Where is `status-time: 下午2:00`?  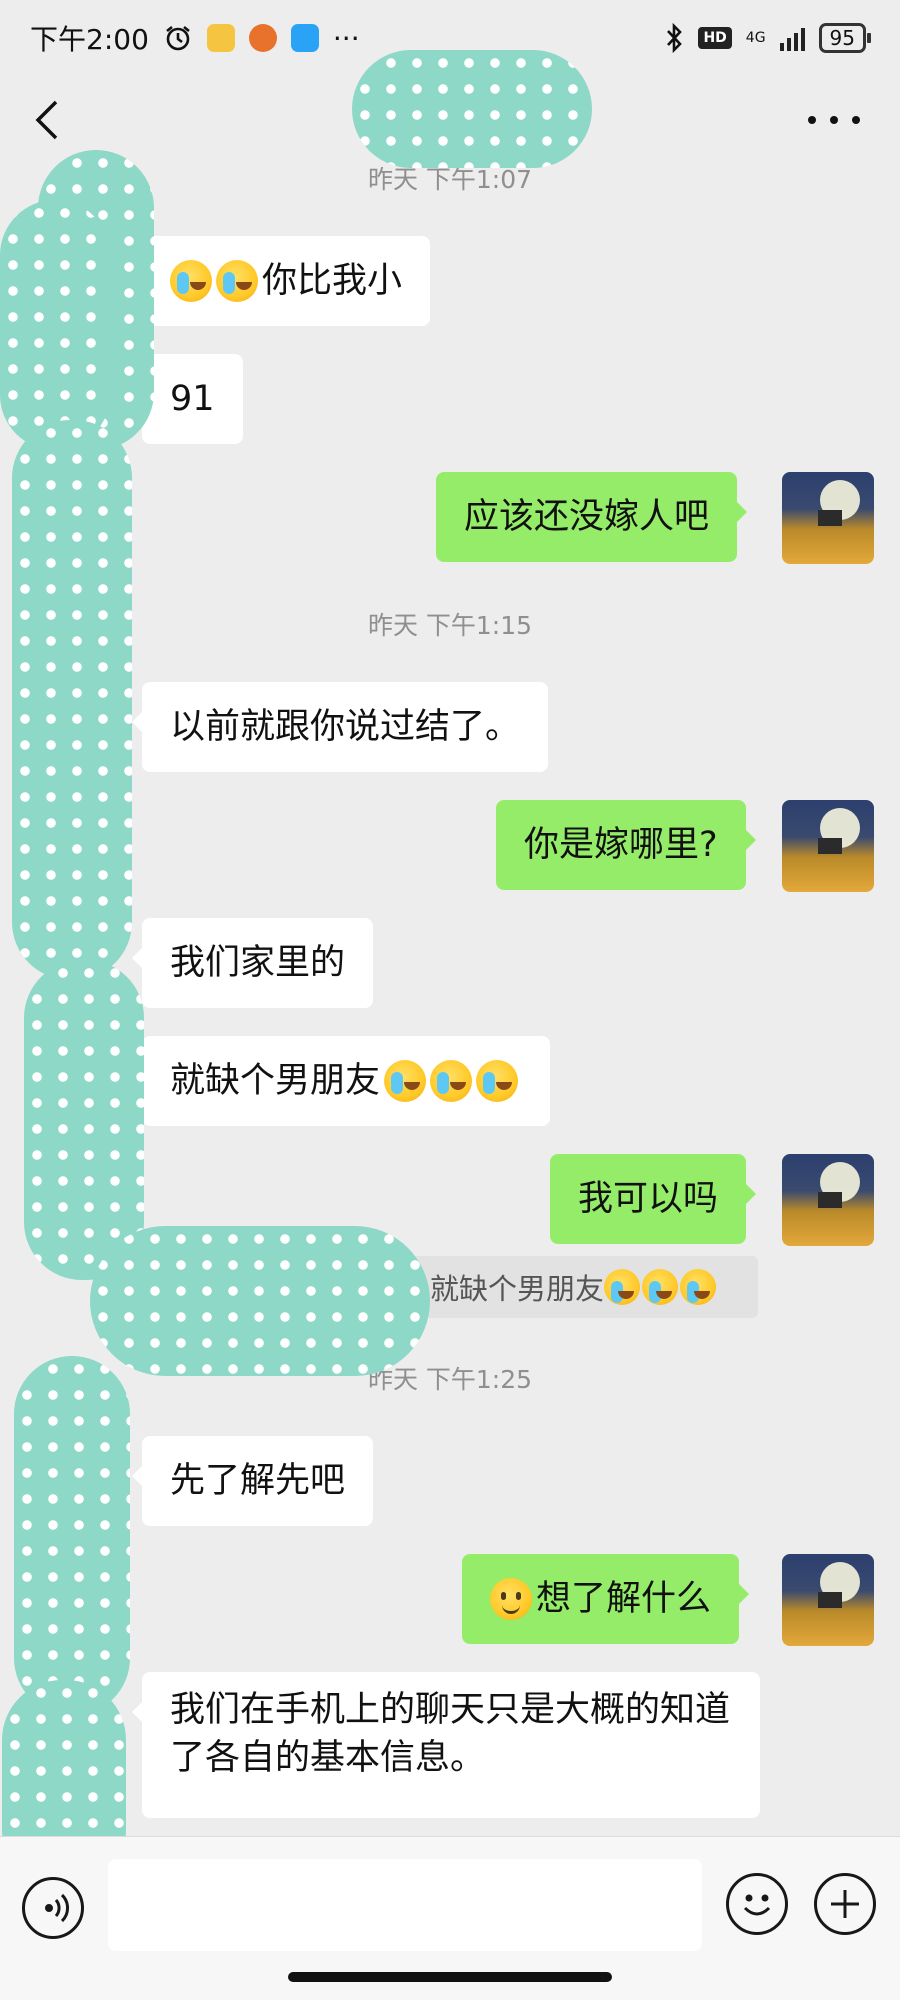 status-time: 下午2:00 is located at coordinates (89, 39).